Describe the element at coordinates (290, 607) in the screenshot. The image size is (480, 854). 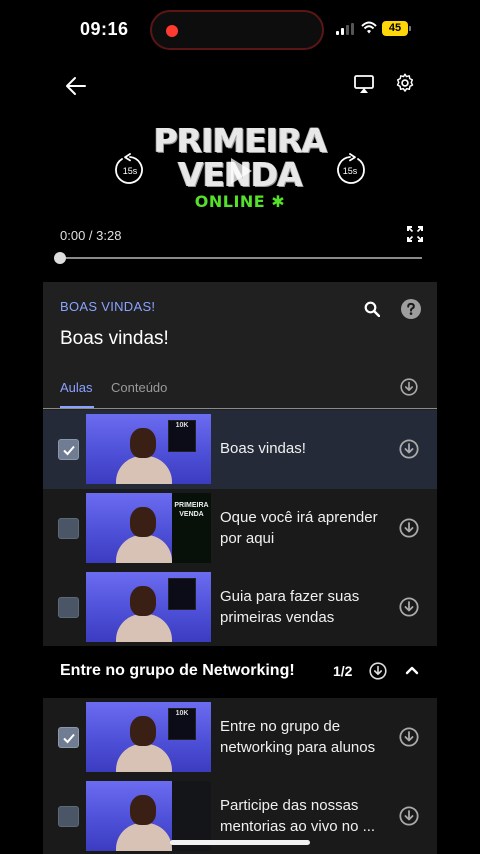
I see `lesson-title: Guia para fazer suas primeiras vendas` at that location.